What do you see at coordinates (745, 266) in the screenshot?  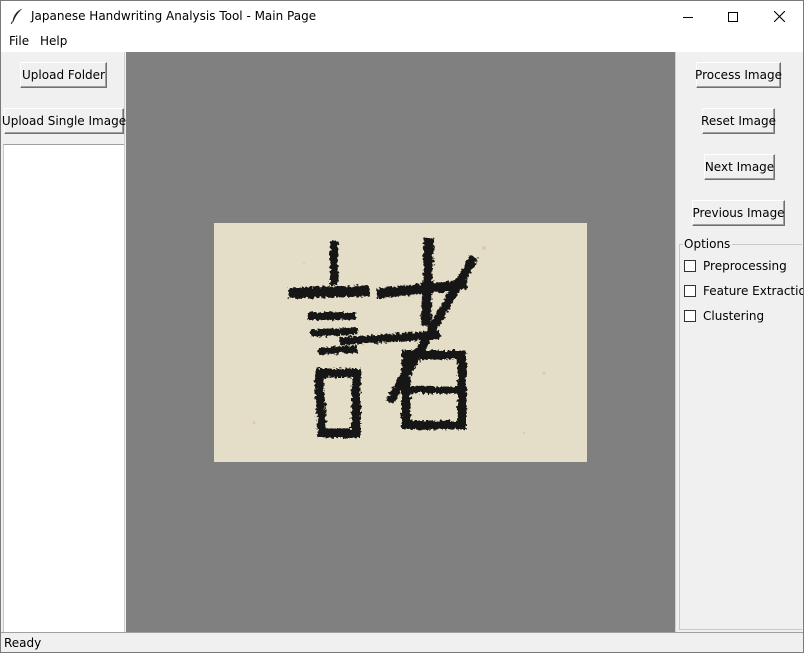 I see `preprocessing-label: Preprocessing` at bounding box center [745, 266].